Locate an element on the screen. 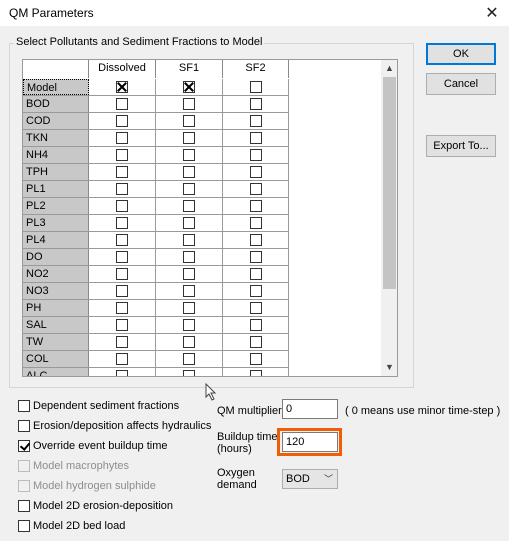  checkmark-icon is located at coordinates (24, 446).